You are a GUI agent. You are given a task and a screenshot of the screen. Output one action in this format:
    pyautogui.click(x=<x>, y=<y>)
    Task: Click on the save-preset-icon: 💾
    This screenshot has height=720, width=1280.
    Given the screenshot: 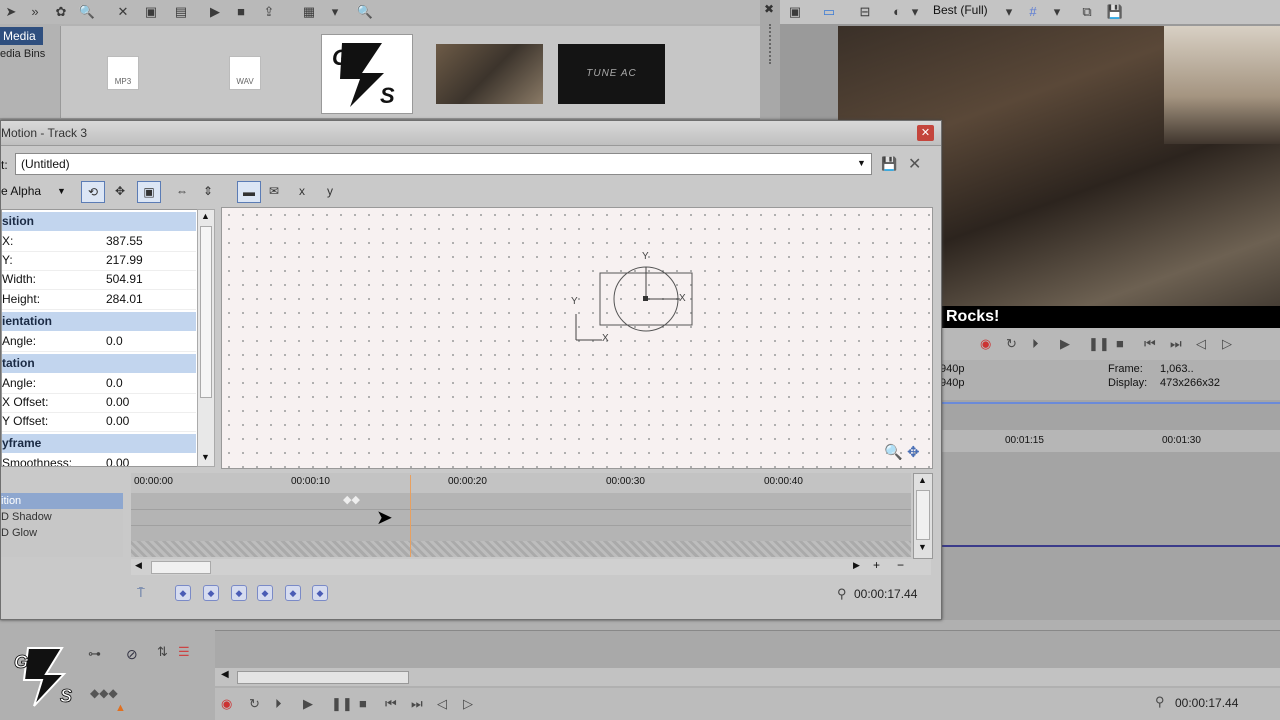 What is the action you would take?
    pyautogui.click(x=889, y=164)
    